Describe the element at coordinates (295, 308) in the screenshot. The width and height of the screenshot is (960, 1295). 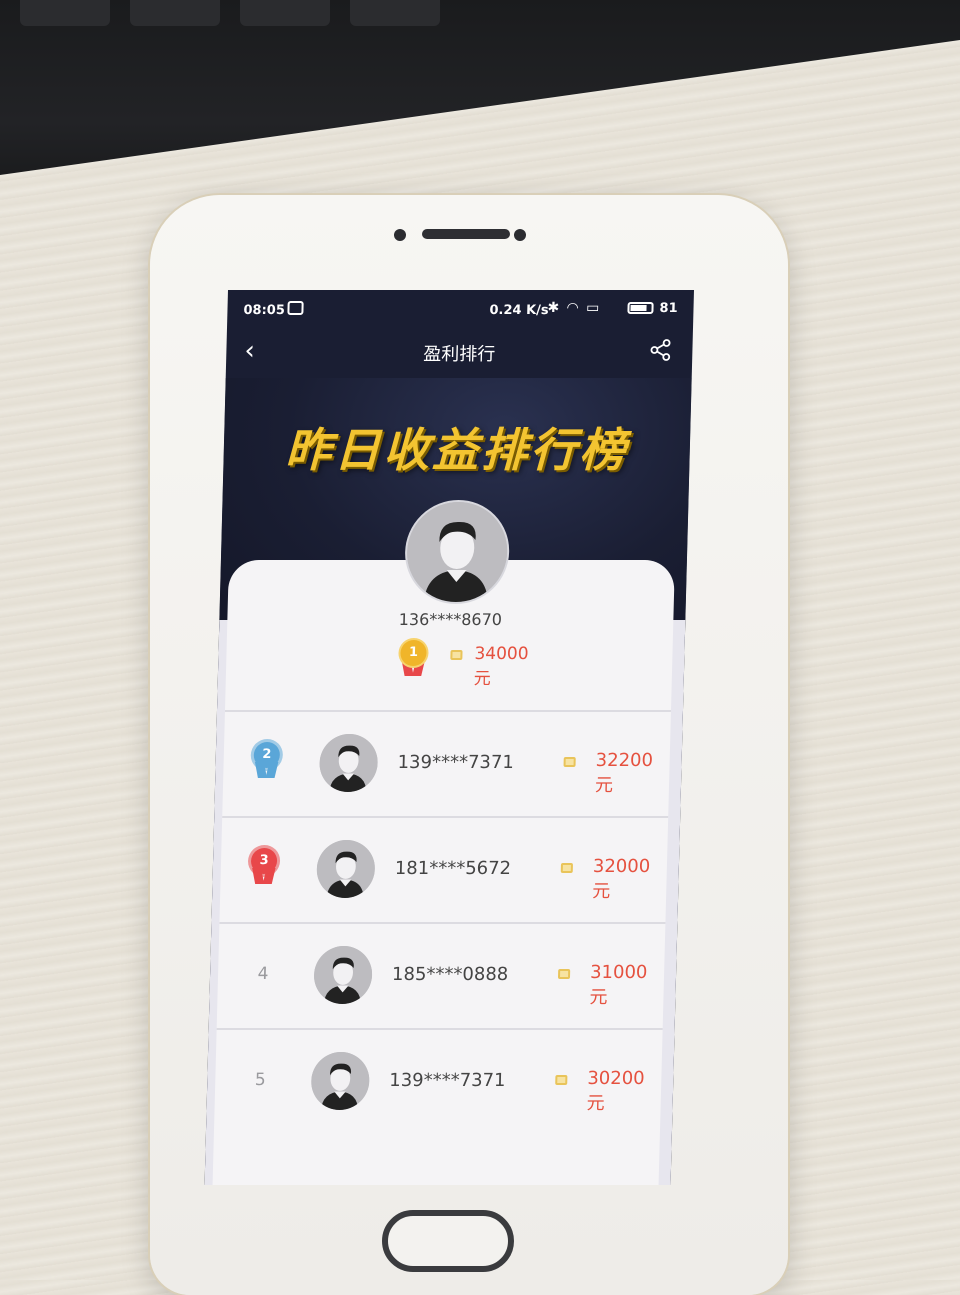
I see `notification-icon` at that location.